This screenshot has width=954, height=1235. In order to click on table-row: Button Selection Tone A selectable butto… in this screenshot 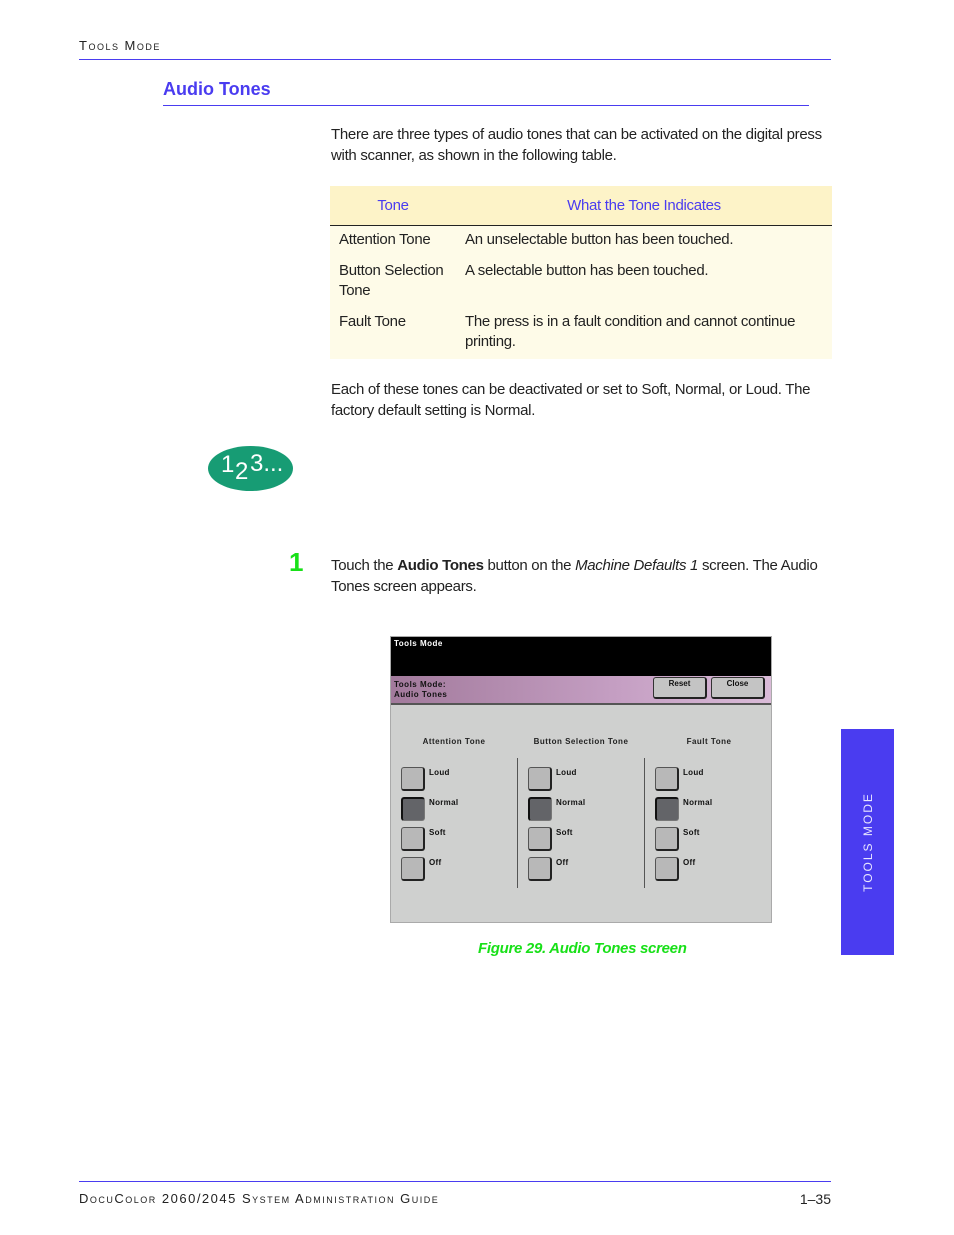, I will do `click(581, 281)`.